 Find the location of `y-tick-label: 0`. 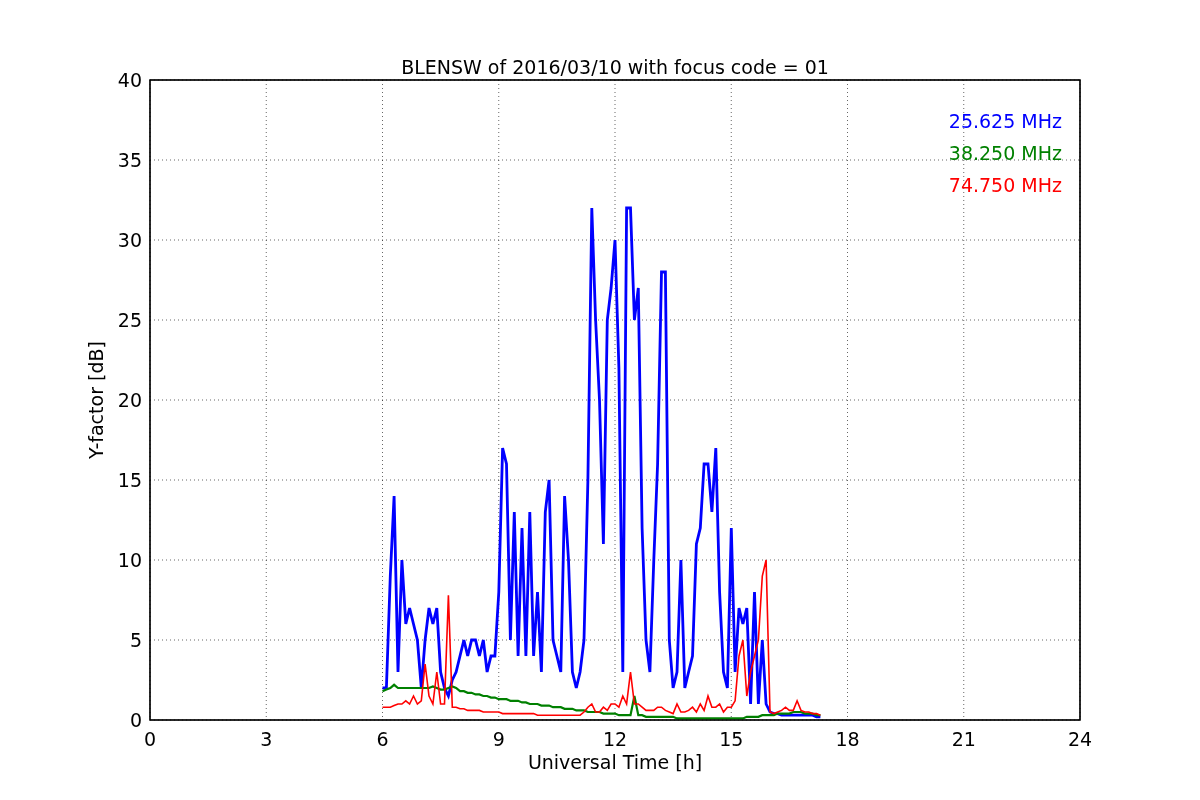

y-tick-label: 0 is located at coordinates (135, 720).